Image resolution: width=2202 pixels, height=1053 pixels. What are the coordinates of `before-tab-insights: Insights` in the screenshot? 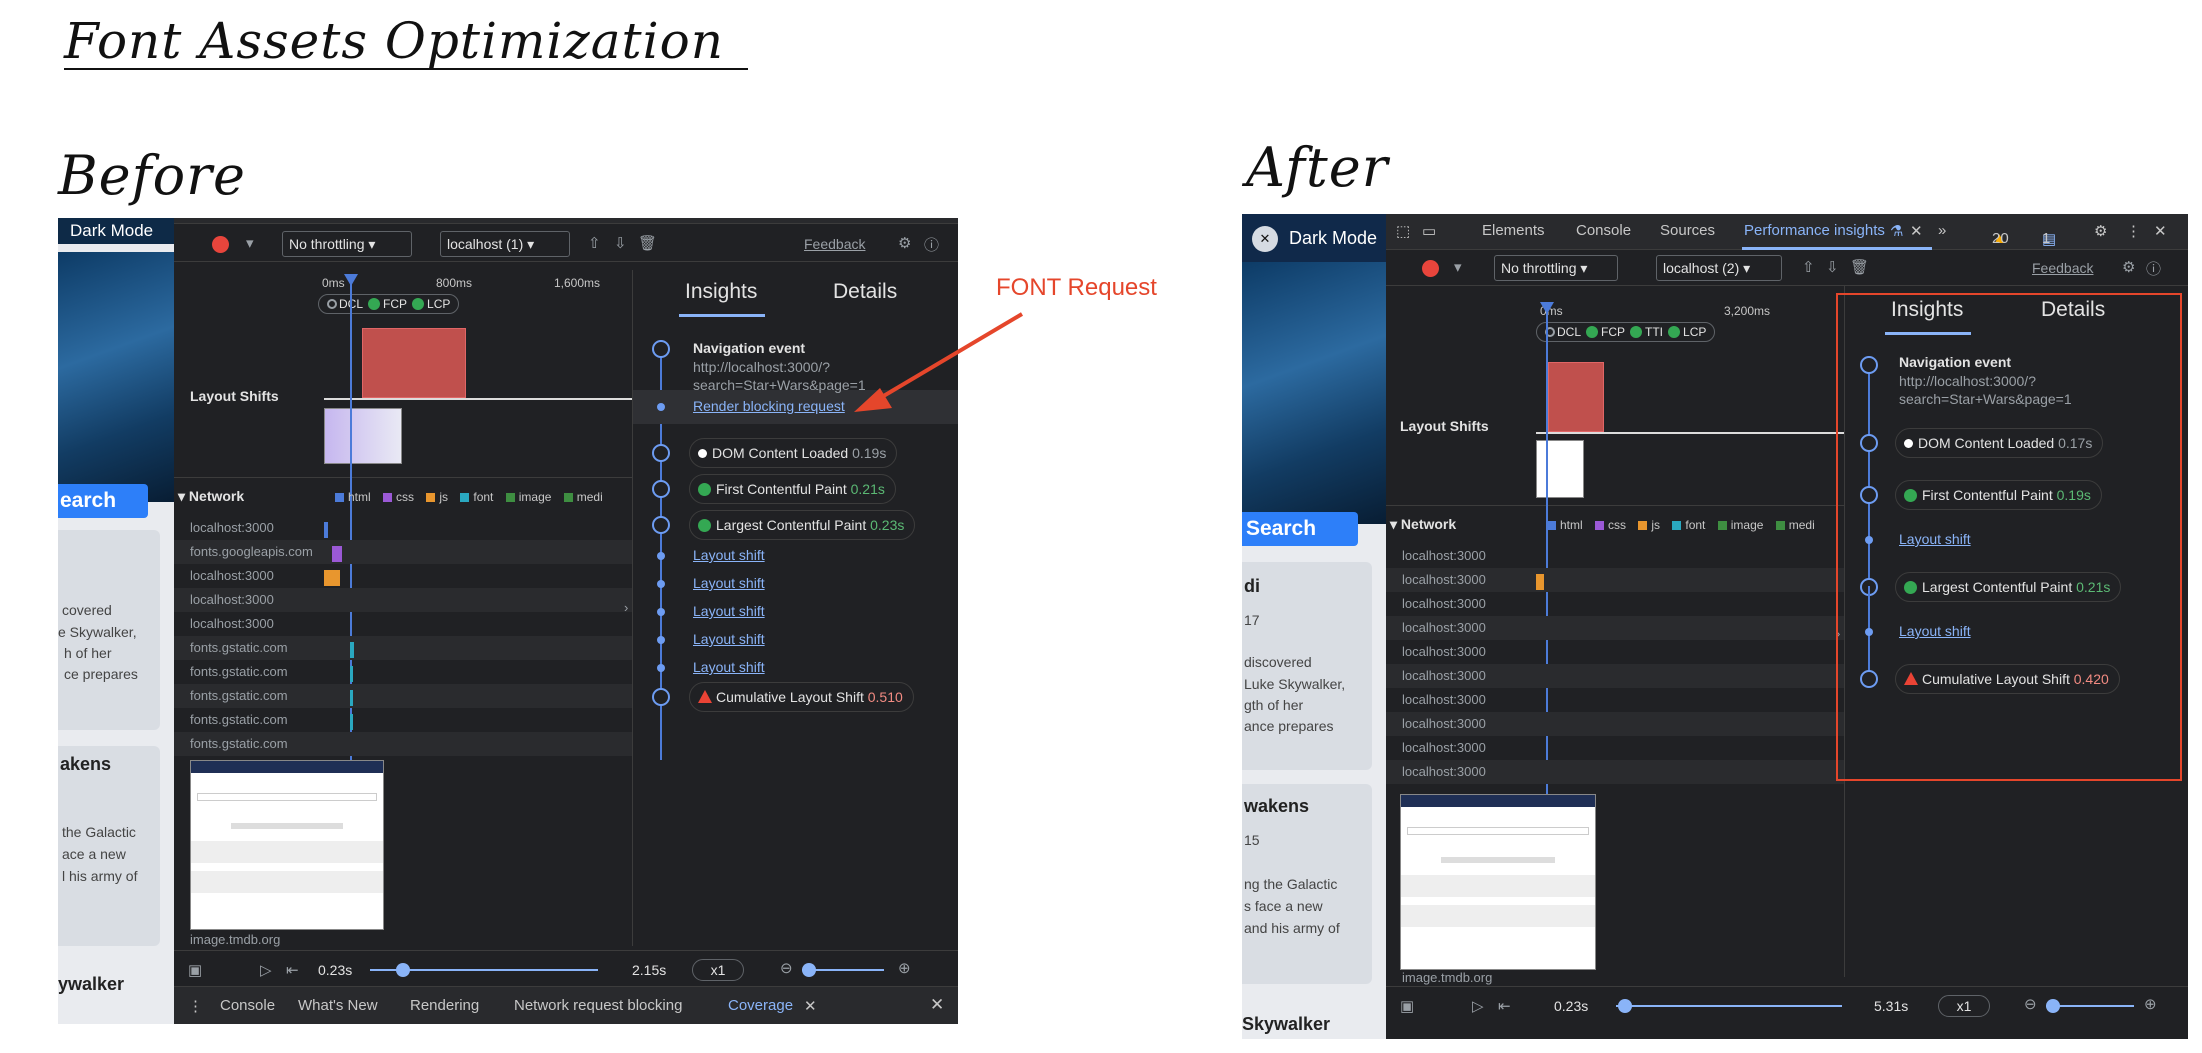 It's located at (721, 292).